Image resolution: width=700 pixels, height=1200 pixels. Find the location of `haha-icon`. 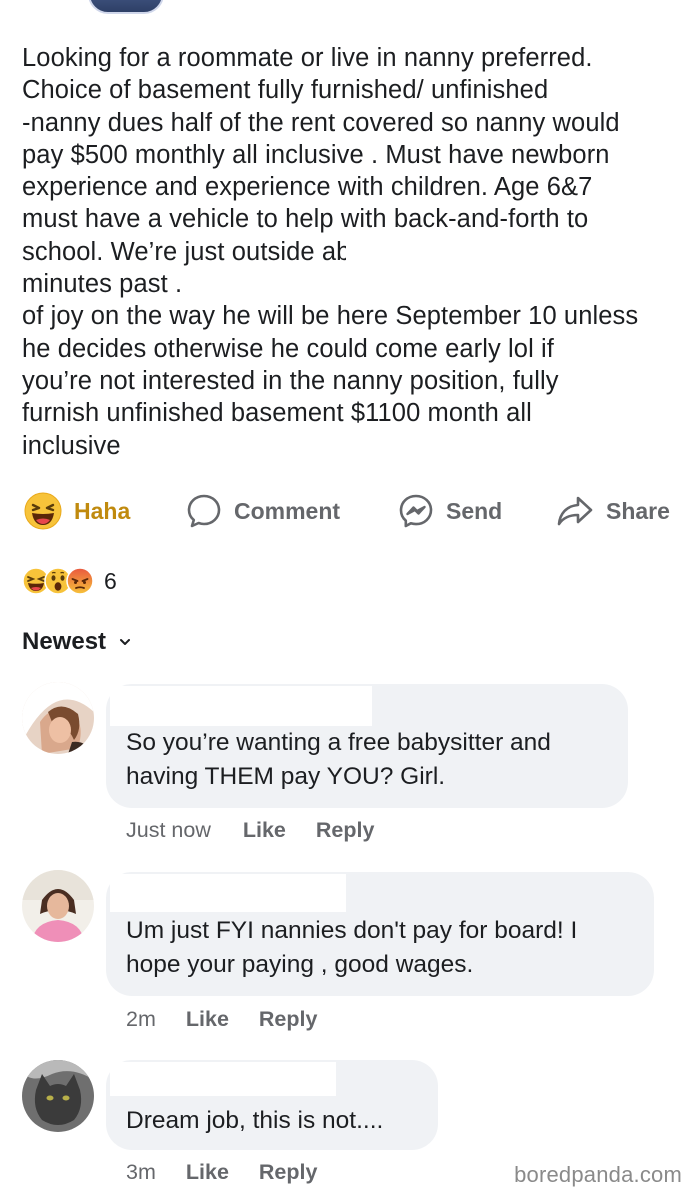

haha-icon is located at coordinates (43, 511).